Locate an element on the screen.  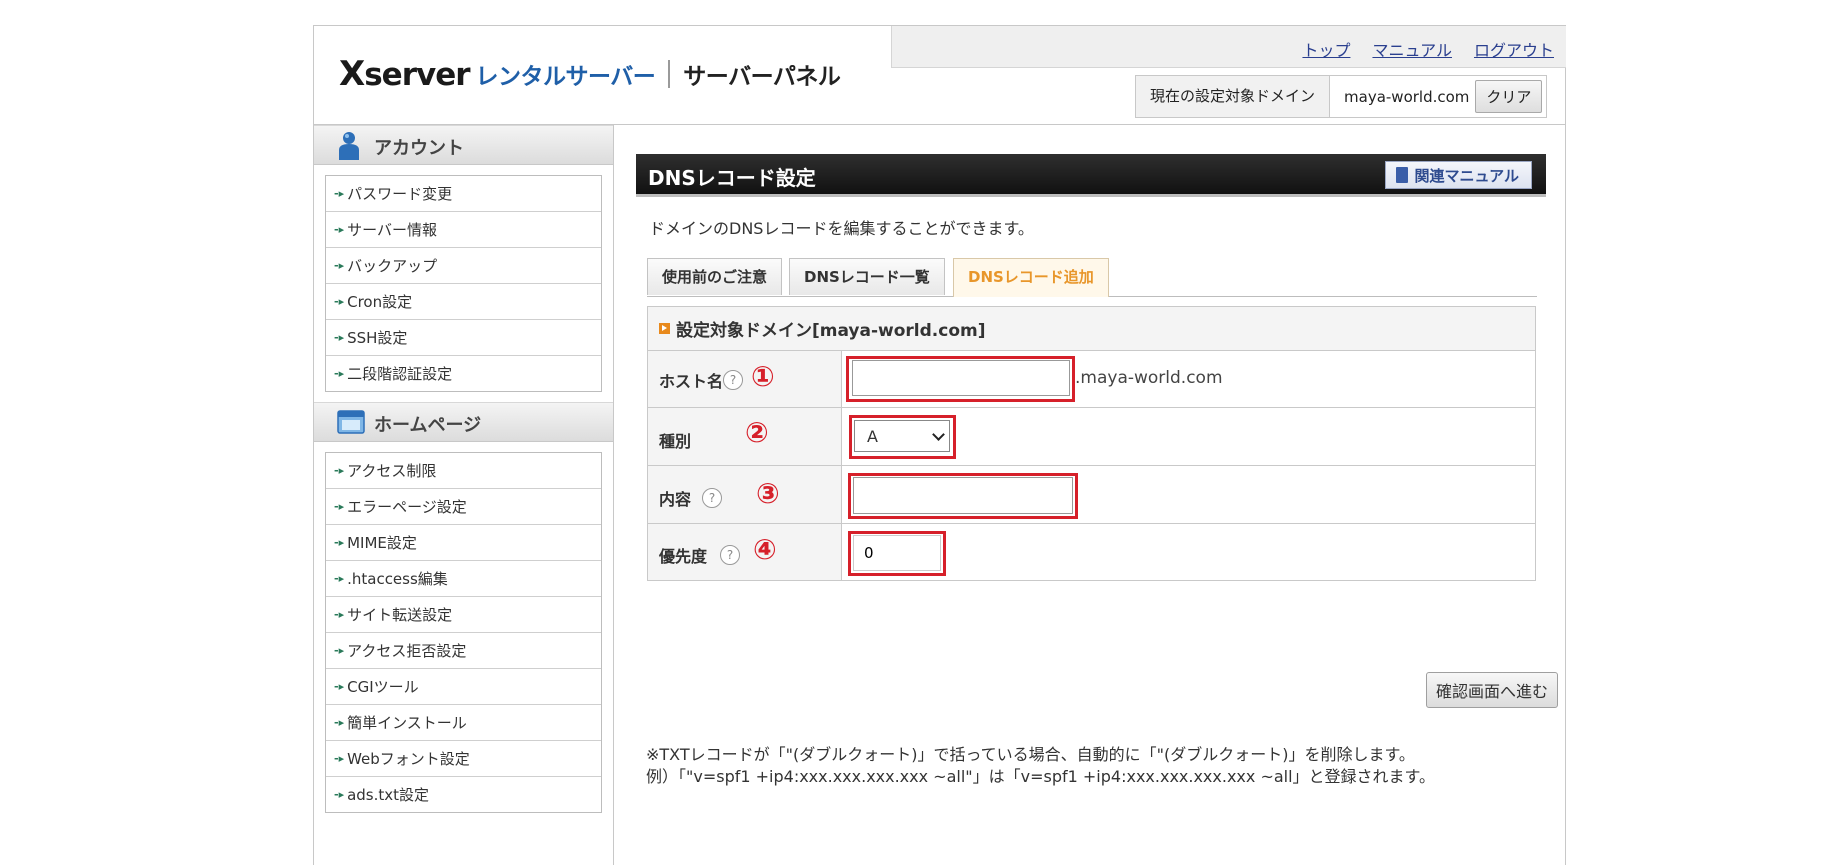
user-icon is located at coordinates (349, 148).